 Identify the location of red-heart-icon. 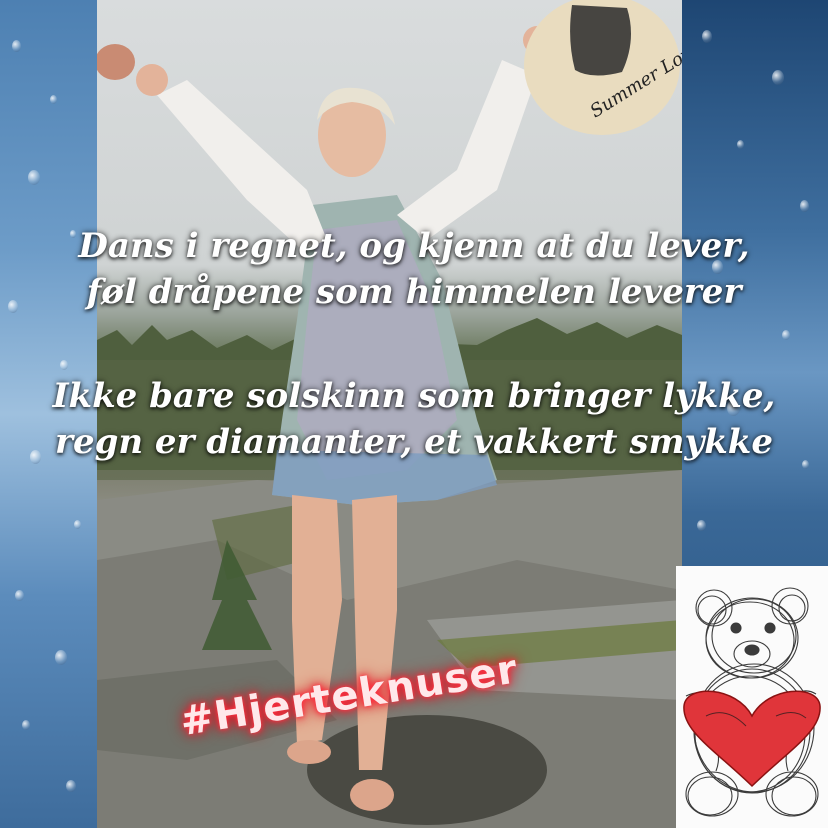
(752, 739).